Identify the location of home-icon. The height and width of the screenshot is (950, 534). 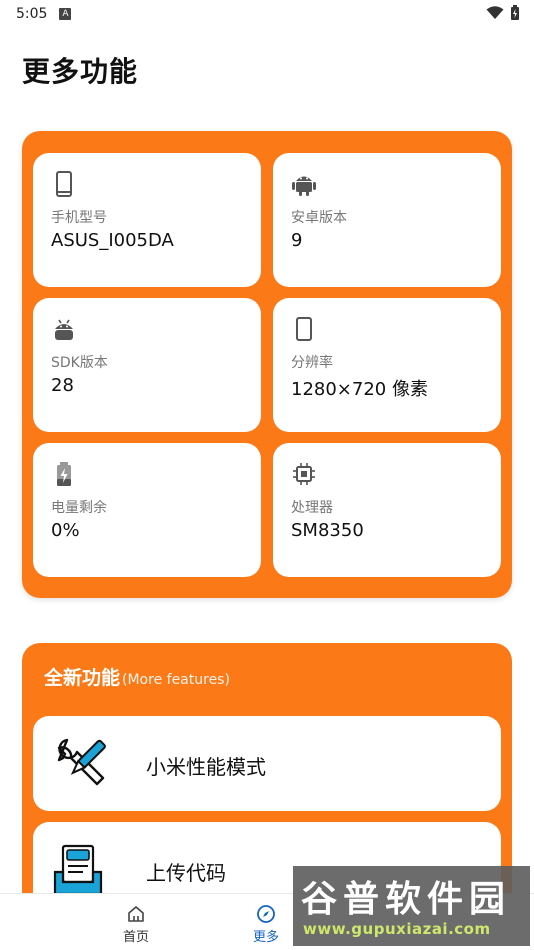
(136, 914).